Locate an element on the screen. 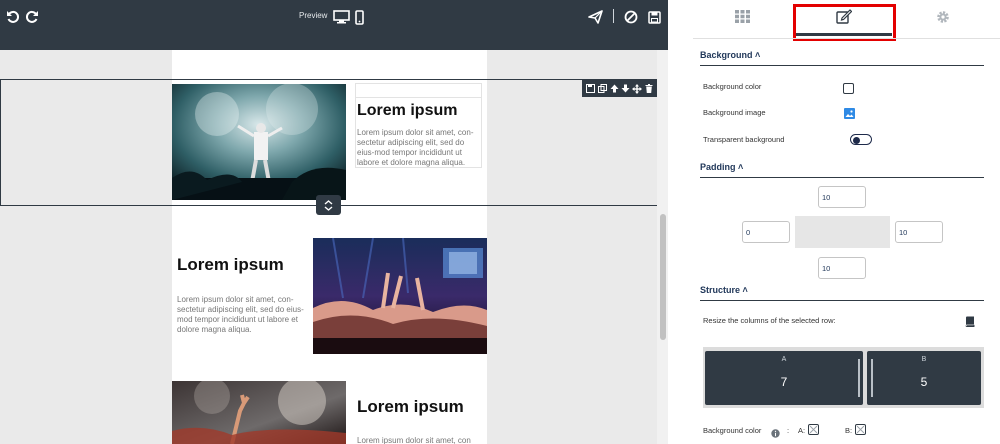 The image size is (1000, 444). mobile-icon is located at coordinates (359, 17).